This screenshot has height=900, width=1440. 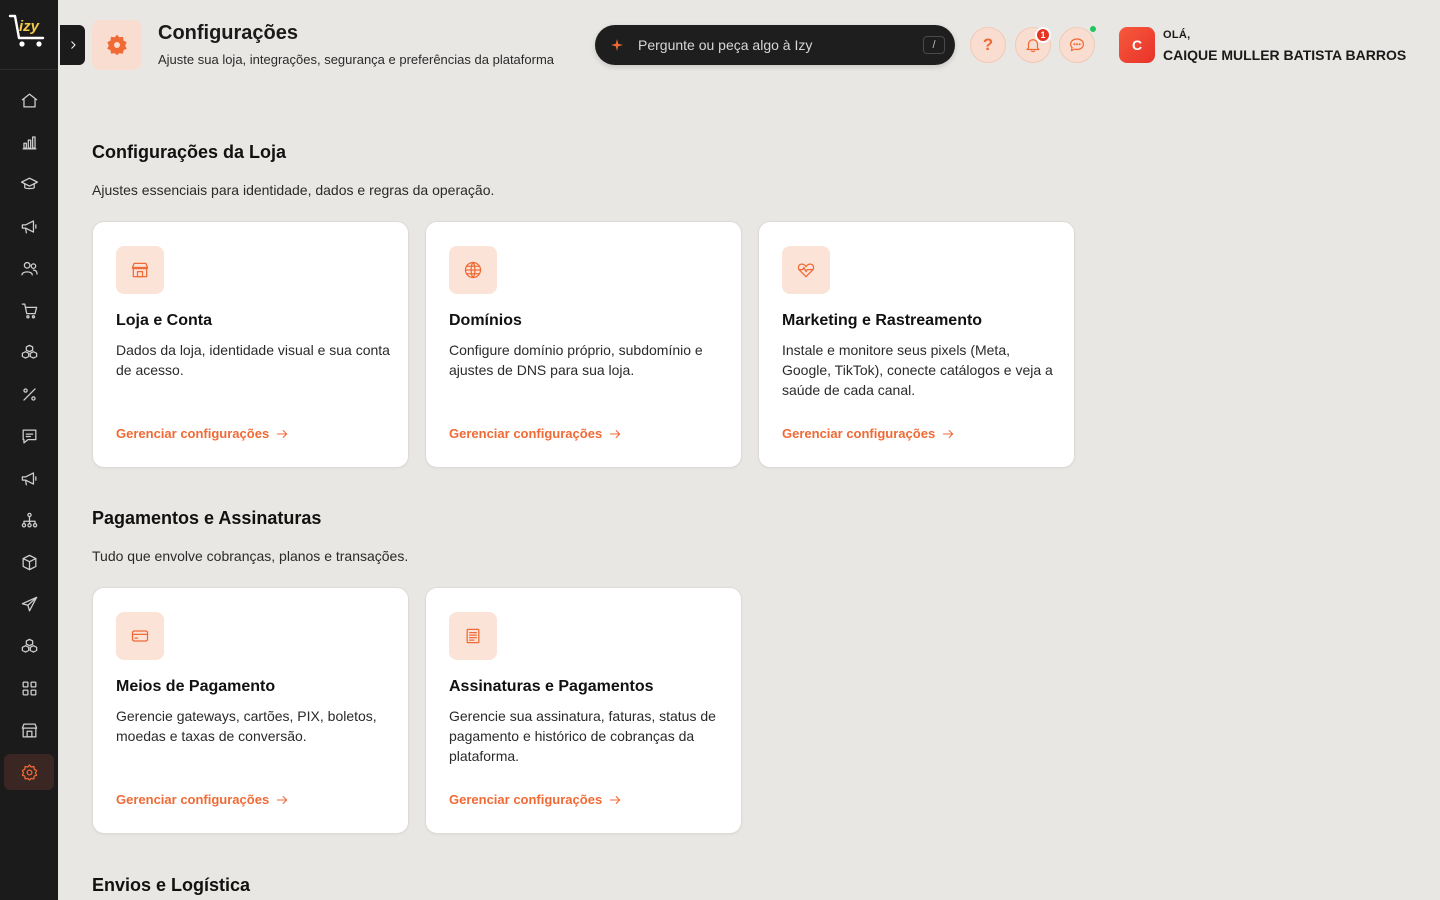 I want to click on sidebar-item-products, so click(x=29, y=352).